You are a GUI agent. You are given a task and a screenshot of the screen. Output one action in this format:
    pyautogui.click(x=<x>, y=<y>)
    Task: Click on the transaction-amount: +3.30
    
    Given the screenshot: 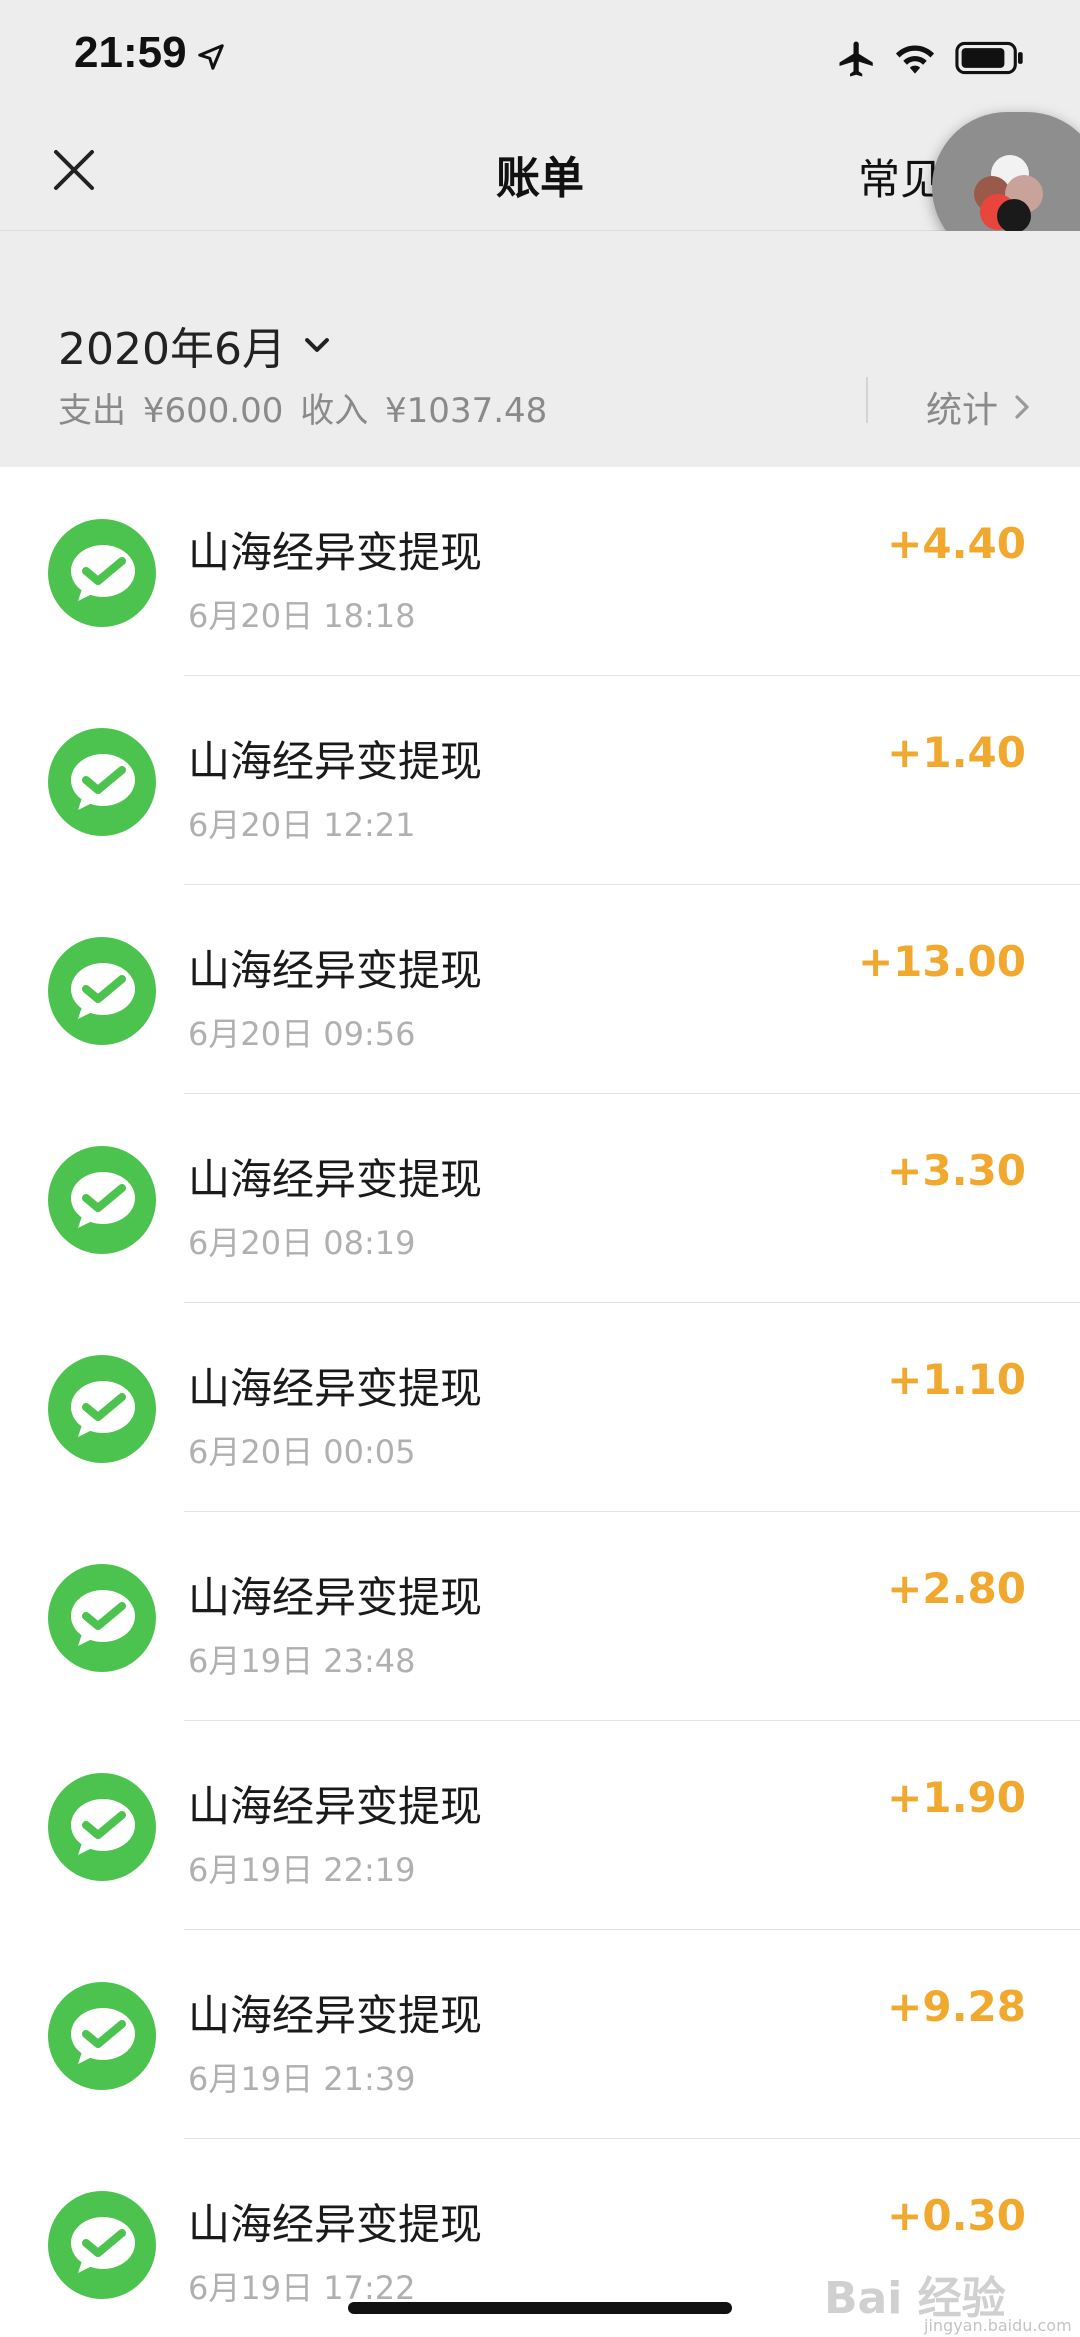 What is the action you would take?
    pyautogui.click(x=956, y=1170)
    